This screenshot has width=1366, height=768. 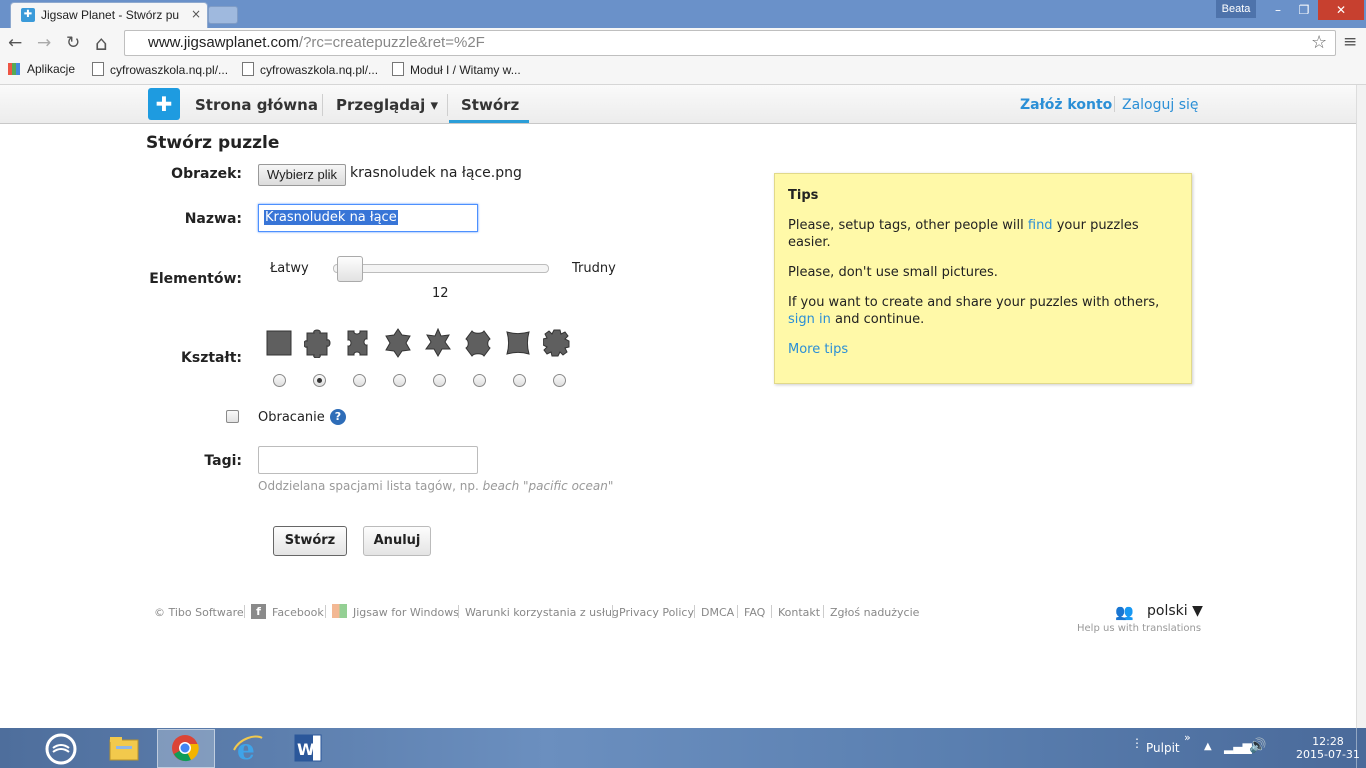 I want to click on shape-radio-selected, so click(x=319, y=380).